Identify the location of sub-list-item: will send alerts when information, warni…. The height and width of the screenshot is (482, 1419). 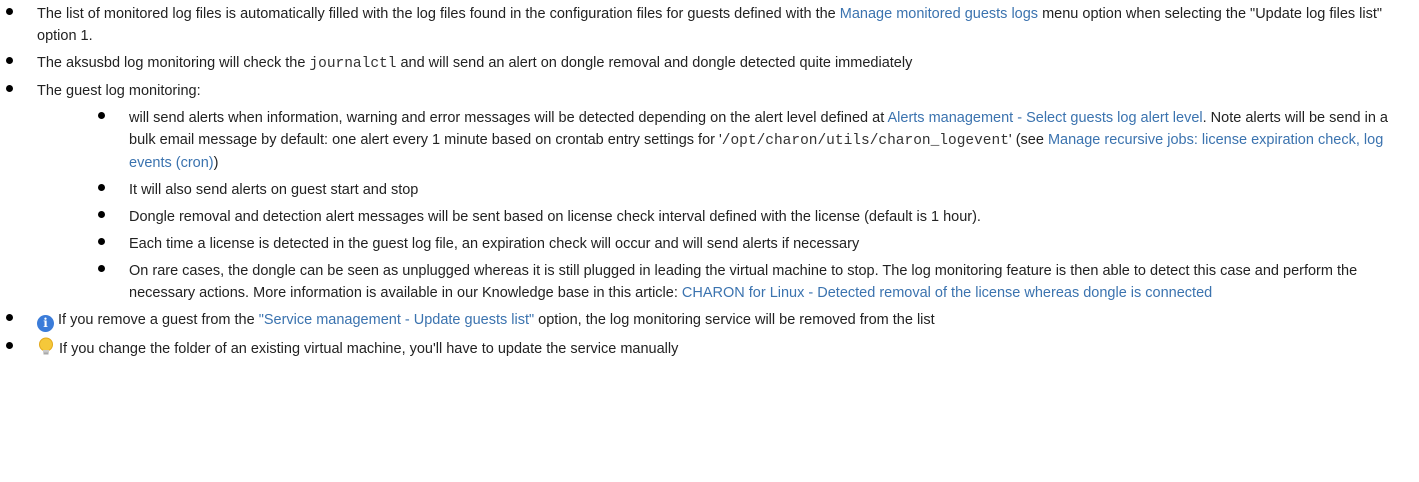
(745, 140).